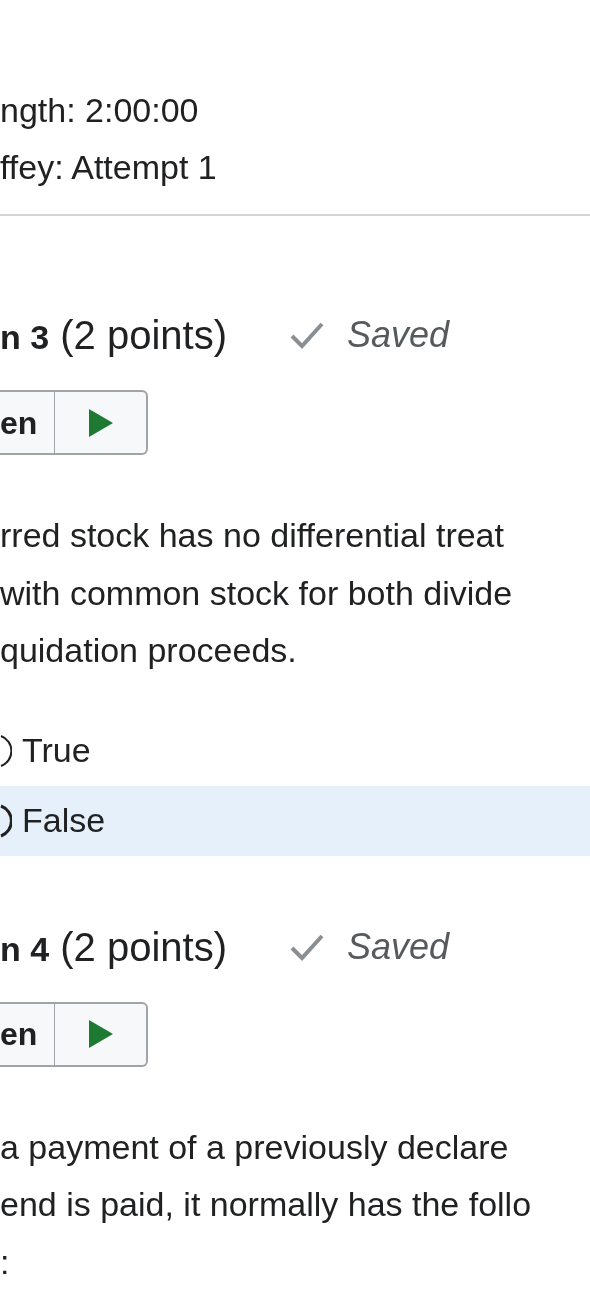 The height and width of the screenshot is (1309, 590). Describe the element at coordinates (56, 750) in the screenshot. I see `option-label: True` at that location.